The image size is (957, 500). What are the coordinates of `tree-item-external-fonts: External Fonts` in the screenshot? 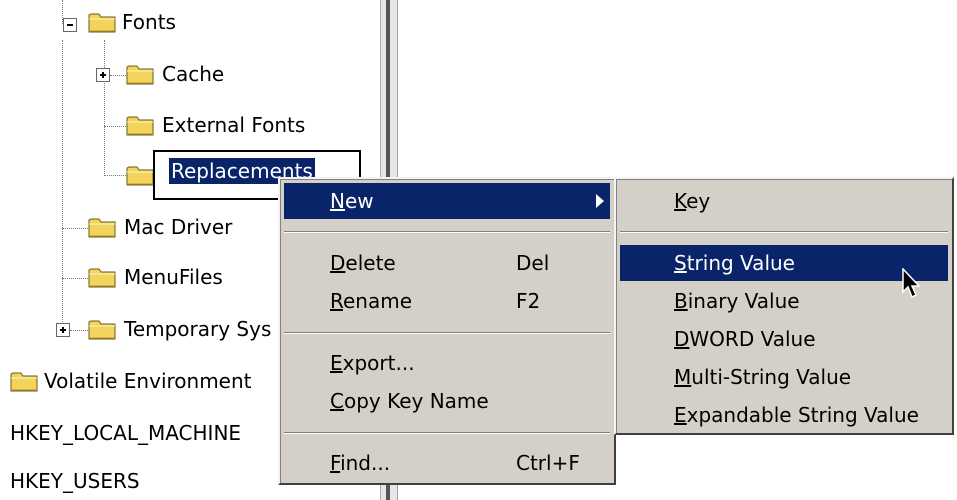 It's located at (233, 125).